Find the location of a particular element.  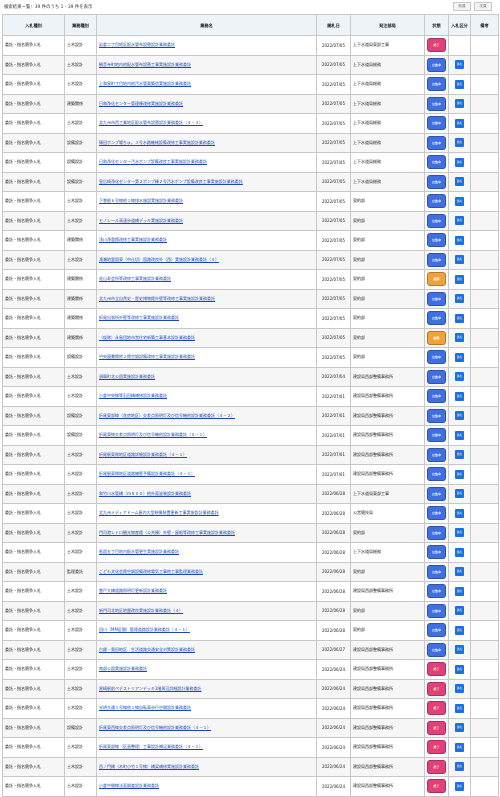

project-name-link: 折尾東線交差点照明灯及び信号機他設計業務委託（４－１） is located at coordinates (153, 434).